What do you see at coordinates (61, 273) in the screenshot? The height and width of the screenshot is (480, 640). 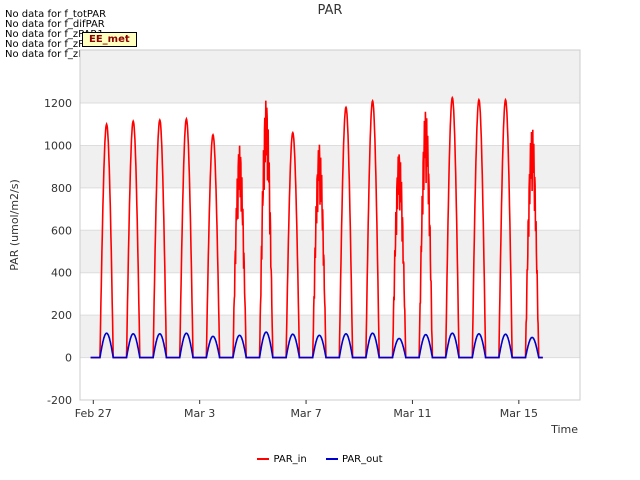 I see `y-tick-label: 400` at bounding box center [61, 273].